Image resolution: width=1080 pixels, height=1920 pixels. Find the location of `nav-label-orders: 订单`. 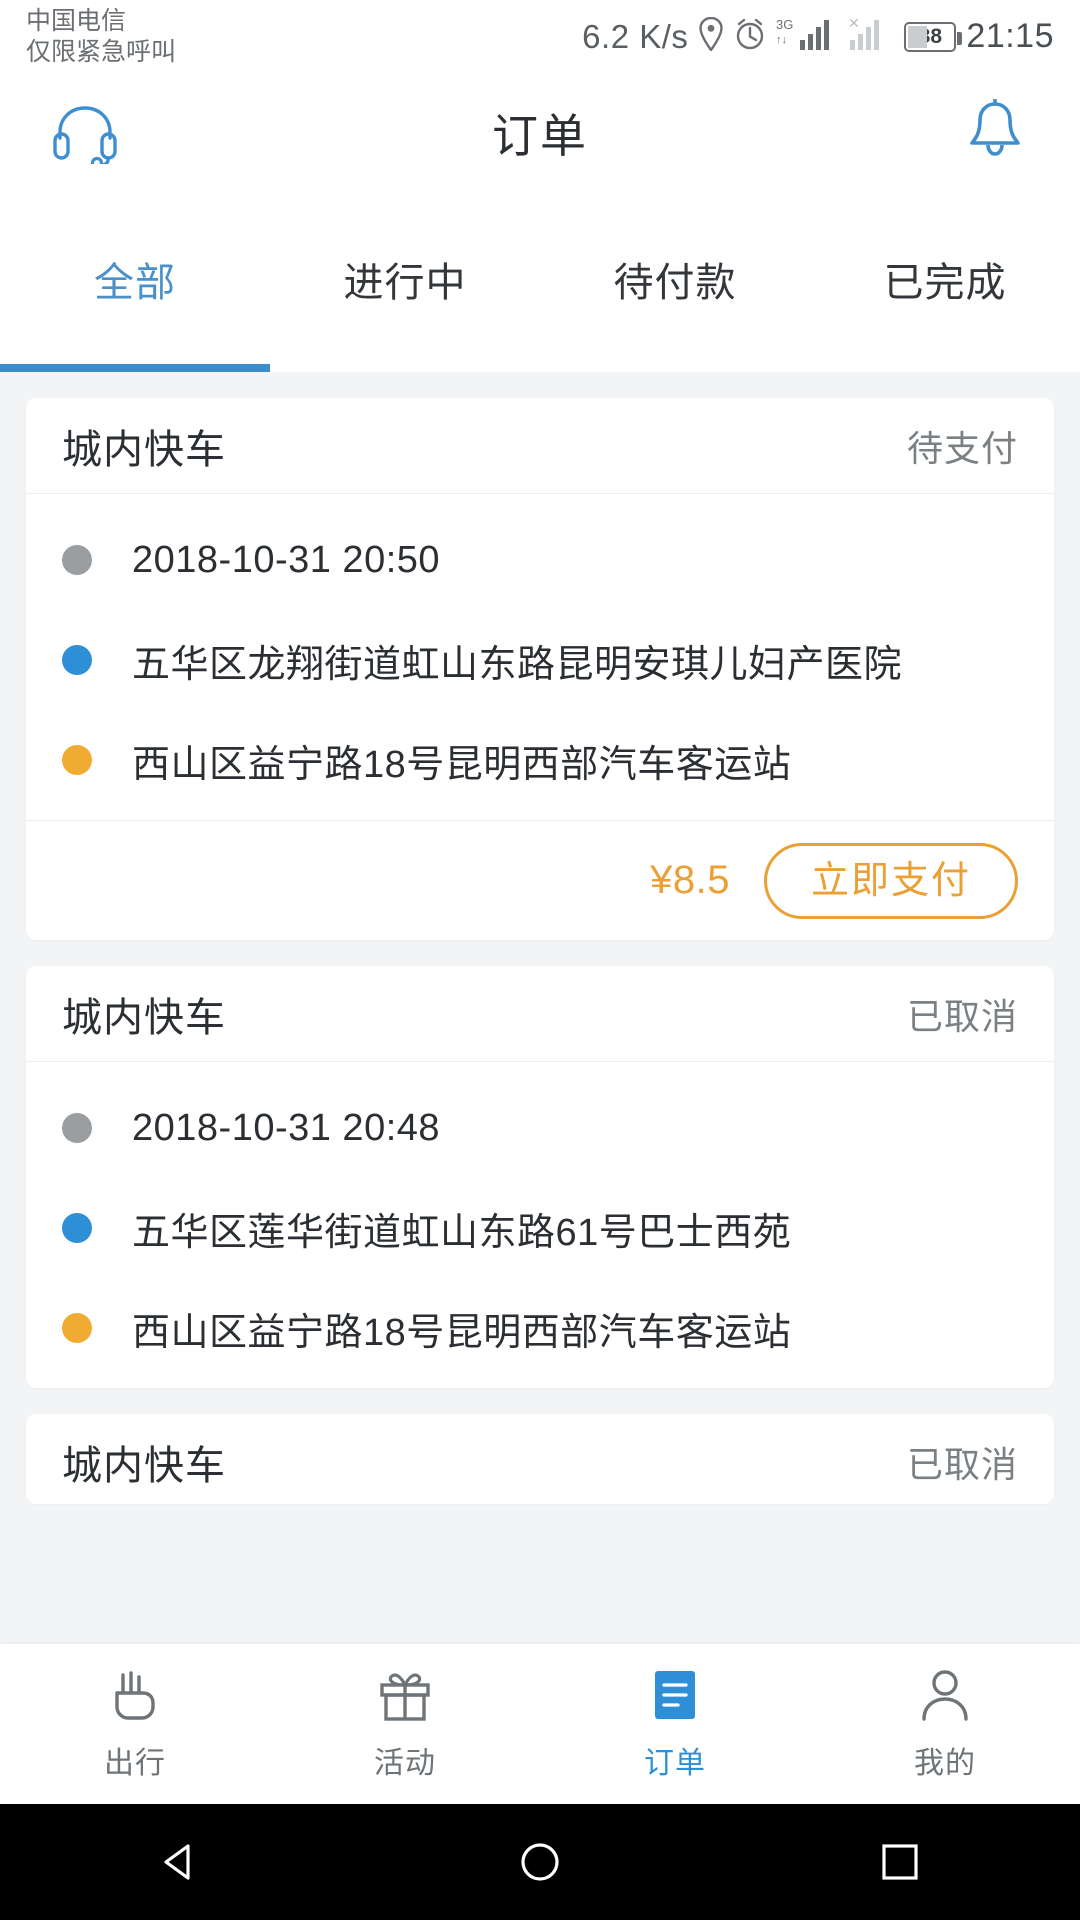

nav-label-orders: 订单 is located at coordinates (675, 1763).